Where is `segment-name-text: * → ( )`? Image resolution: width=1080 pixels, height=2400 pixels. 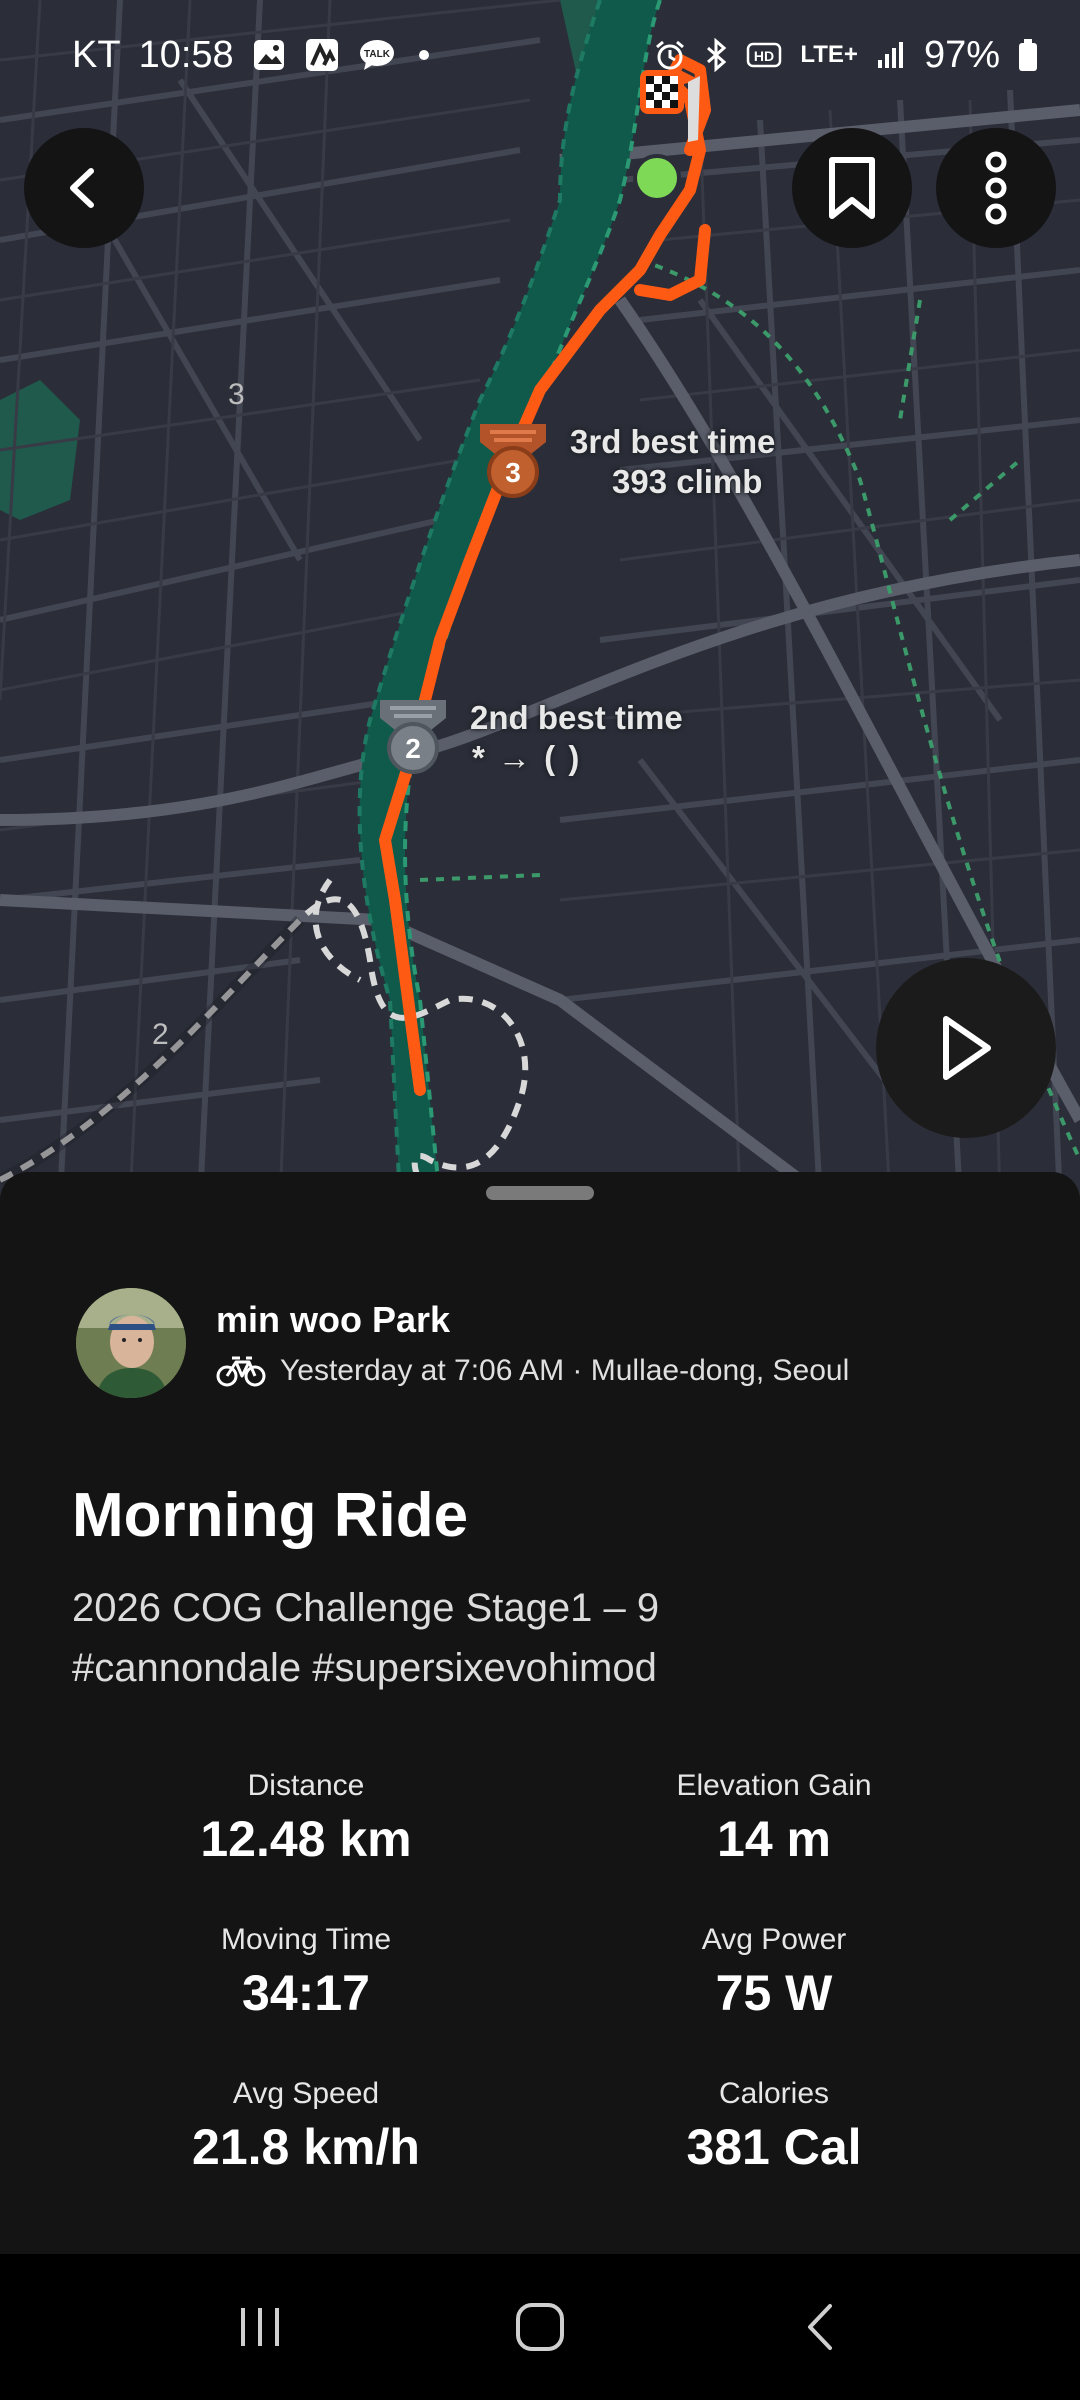 segment-name-text: * → ( ) is located at coordinates (527, 757).